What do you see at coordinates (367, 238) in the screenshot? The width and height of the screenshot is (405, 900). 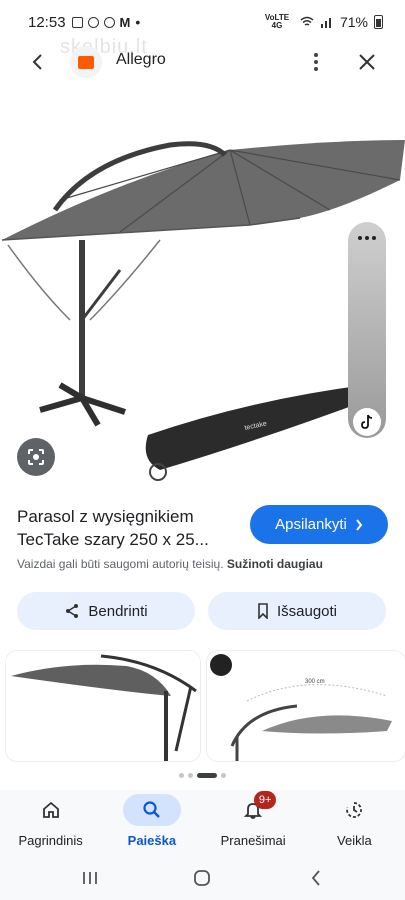 I see `side-more-button` at bounding box center [367, 238].